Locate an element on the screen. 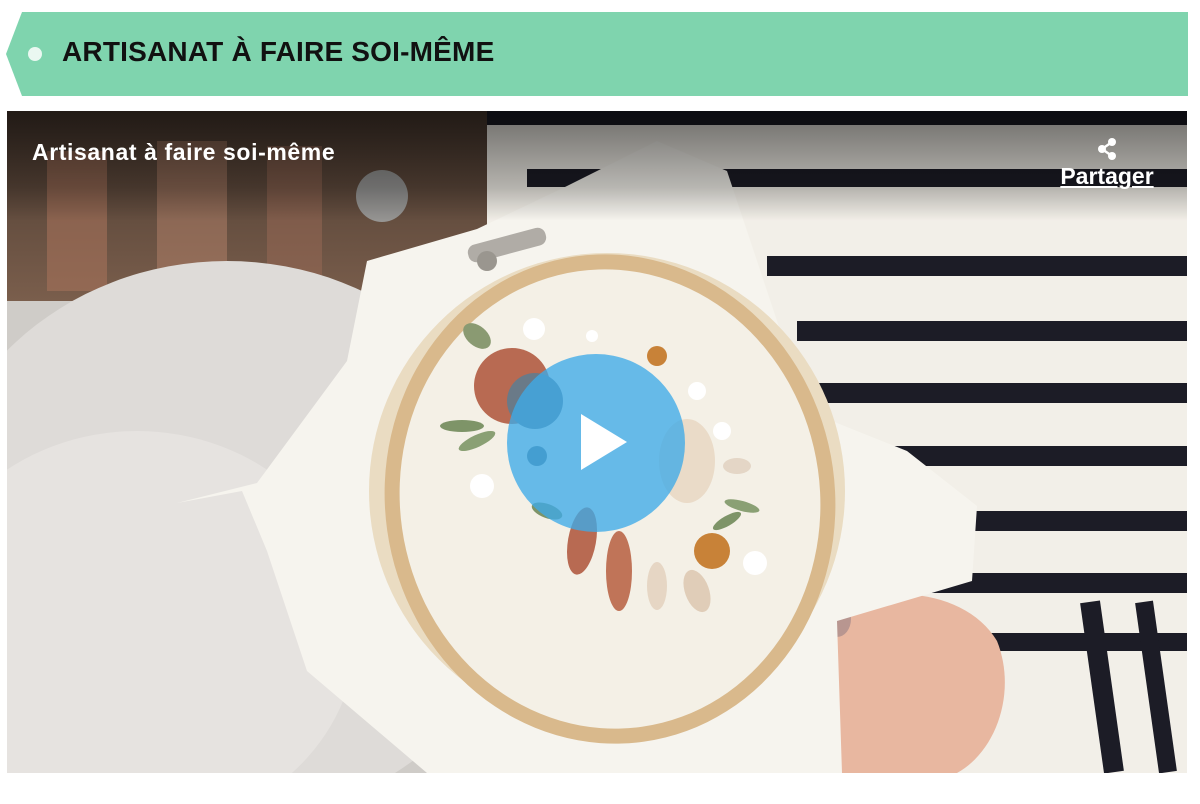 The height and width of the screenshot is (804, 1200). share-label: Partager is located at coordinates (1106, 176).